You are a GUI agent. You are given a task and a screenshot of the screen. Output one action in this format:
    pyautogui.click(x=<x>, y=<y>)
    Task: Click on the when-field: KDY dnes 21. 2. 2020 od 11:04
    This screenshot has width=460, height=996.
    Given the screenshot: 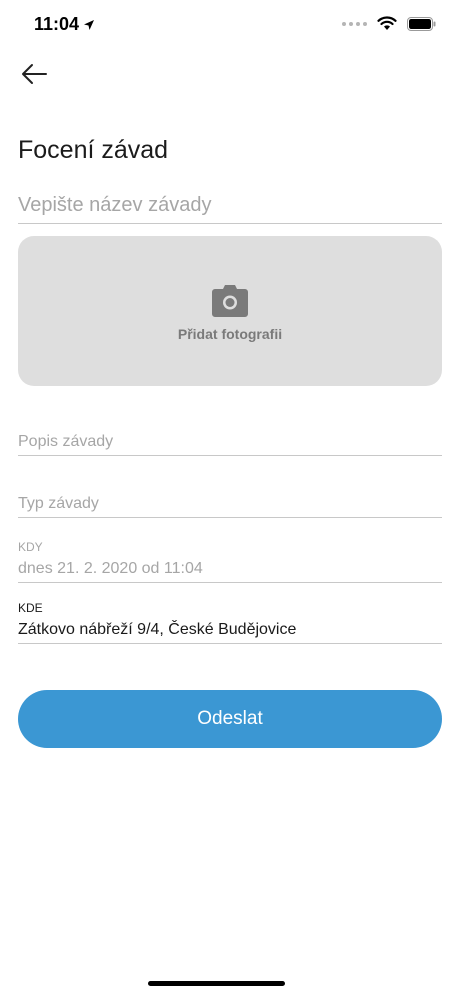 What is the action you would take?
    pyautogui.click(x=230, y=561)
    